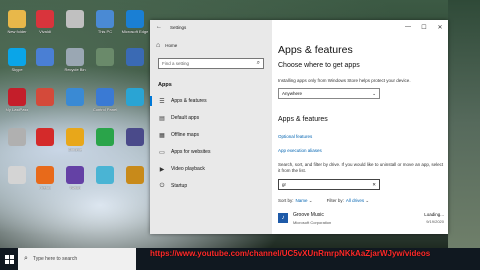 This screenshot has height=270, width=480. Describe the element at coordinates (303, 119) in the screenshot. I see `apps-features-heading: Apps & features` at that location.